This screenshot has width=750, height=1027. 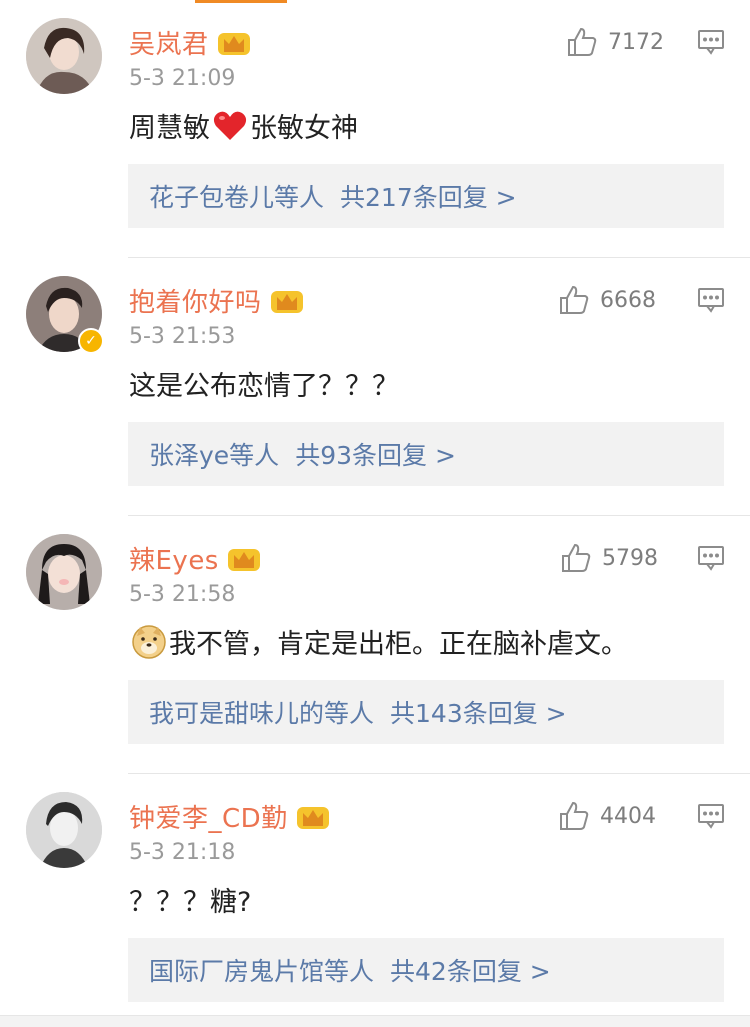 What do you see at coordinates (262, 971) in the screenshot?
I see `reply-users: 国际厂房鬼片馆等人` at bounding box center [262, 971].